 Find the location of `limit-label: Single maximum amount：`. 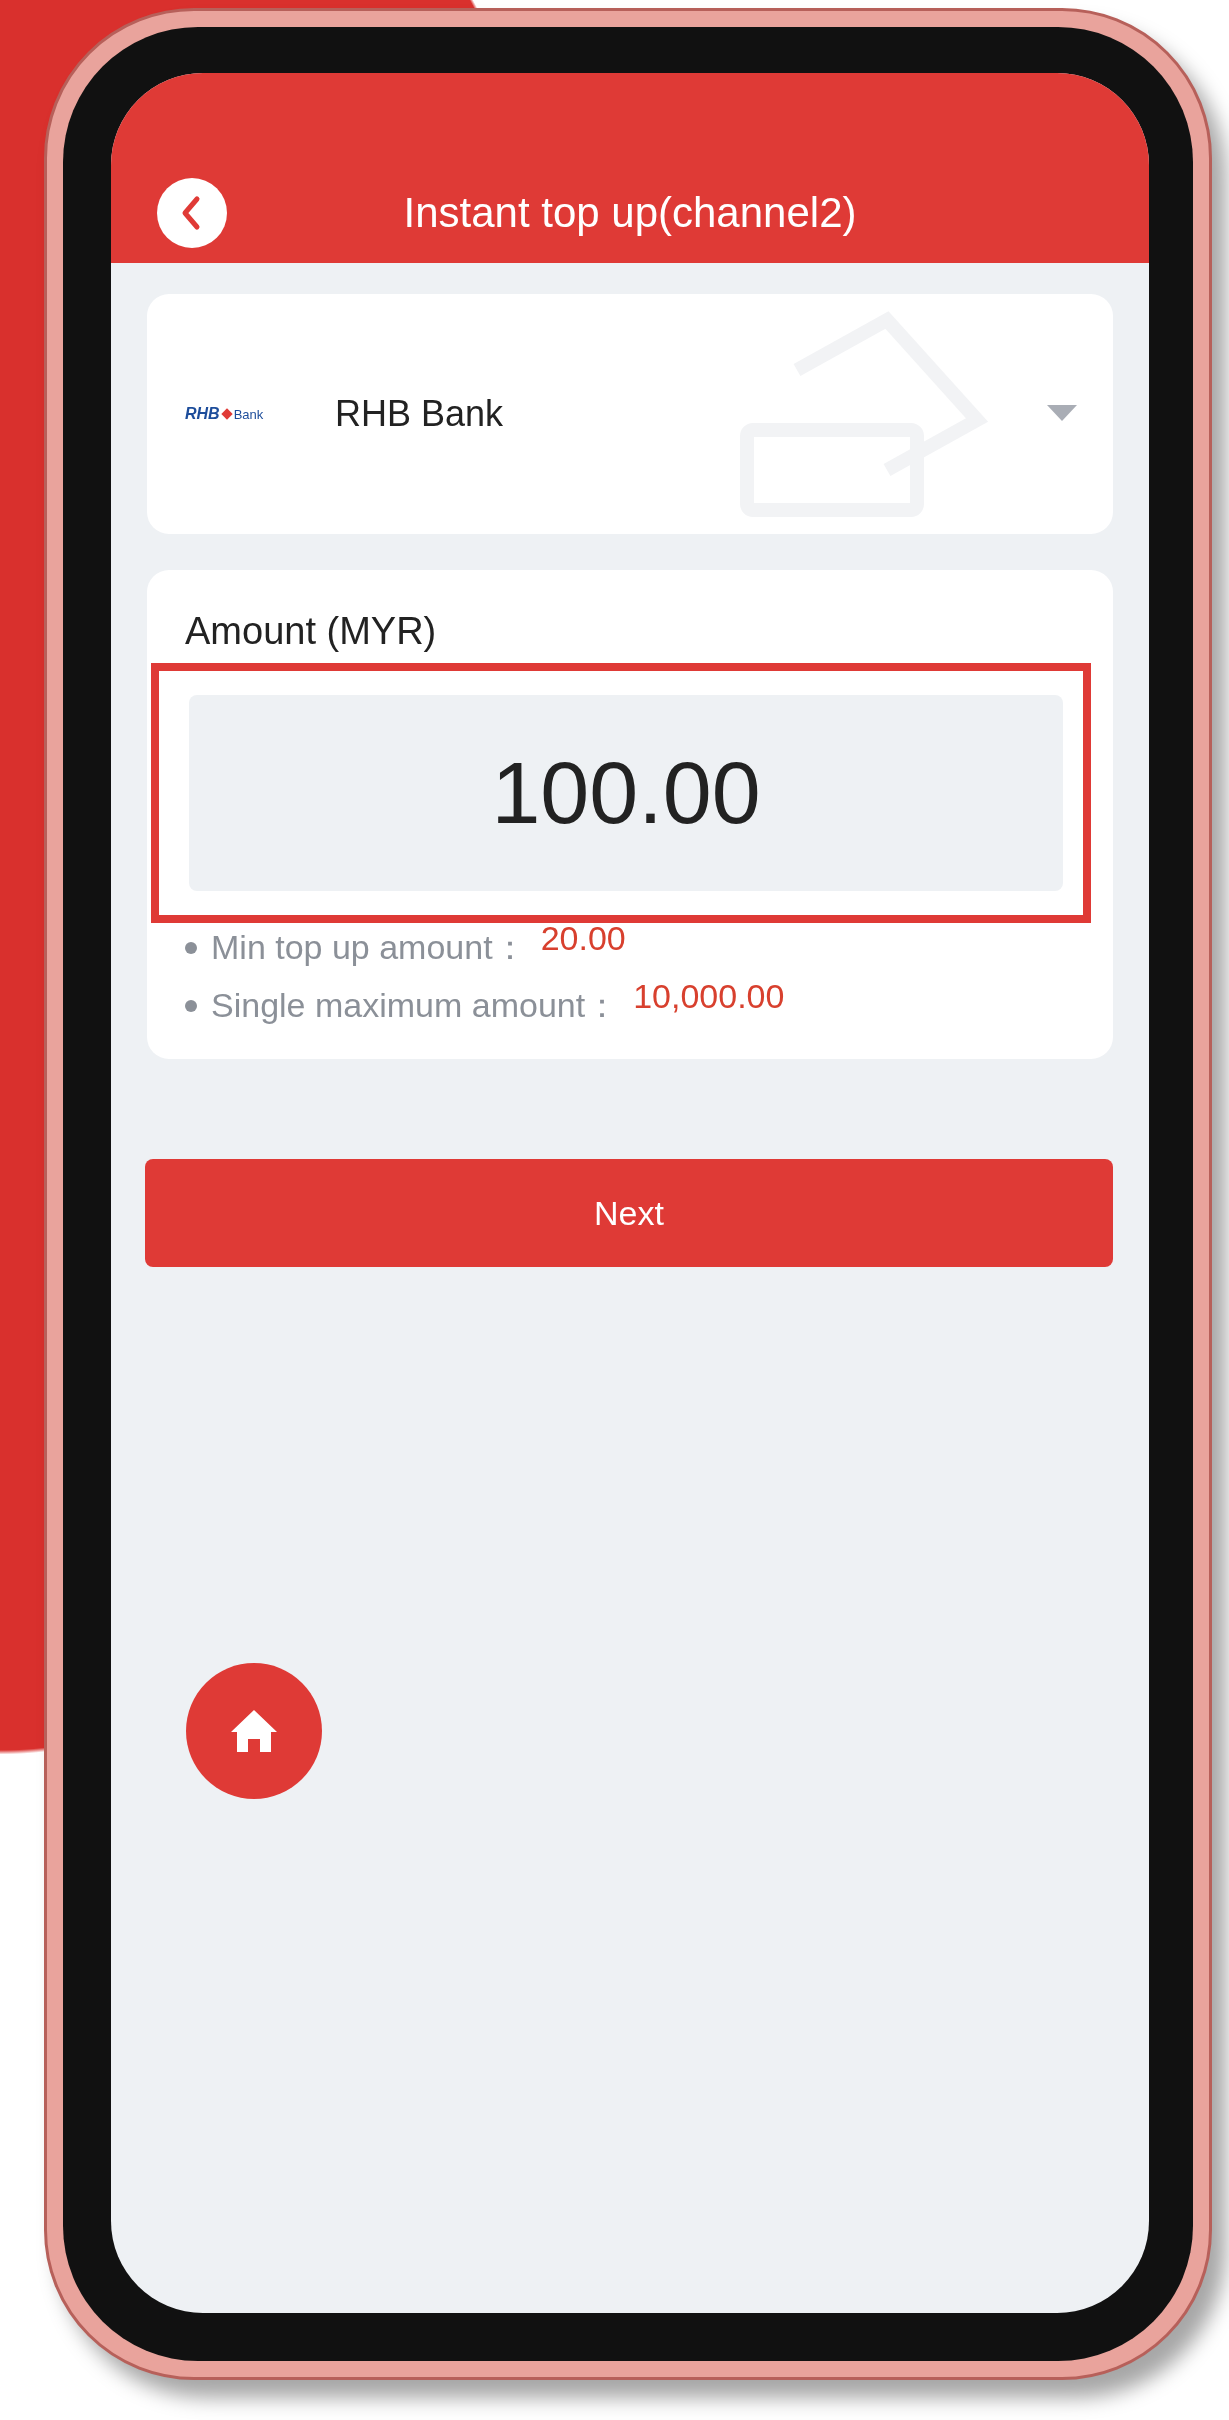

limit-label: Single maximum amount： is located at coordinates (415, 1005).